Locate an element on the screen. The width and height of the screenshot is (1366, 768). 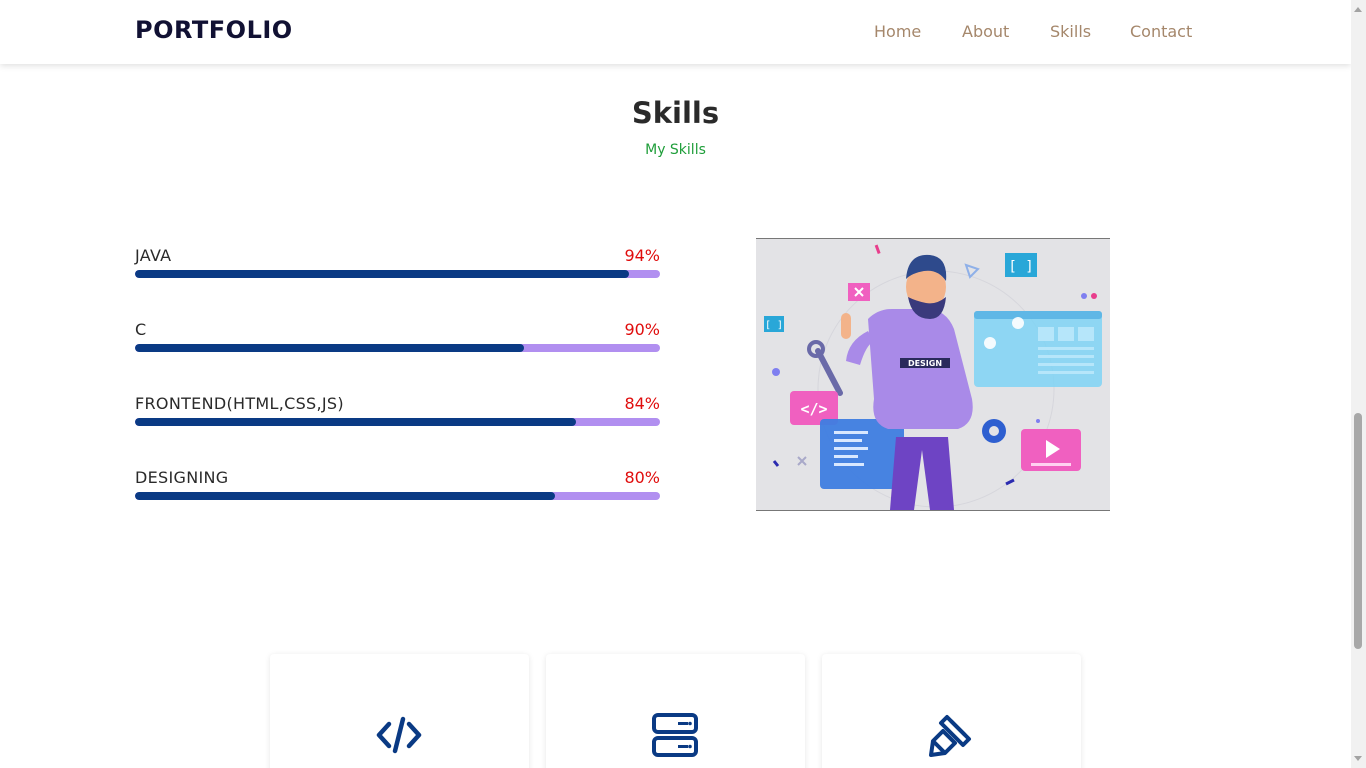
browser-window-icon is located at coordinates (1038, 349).